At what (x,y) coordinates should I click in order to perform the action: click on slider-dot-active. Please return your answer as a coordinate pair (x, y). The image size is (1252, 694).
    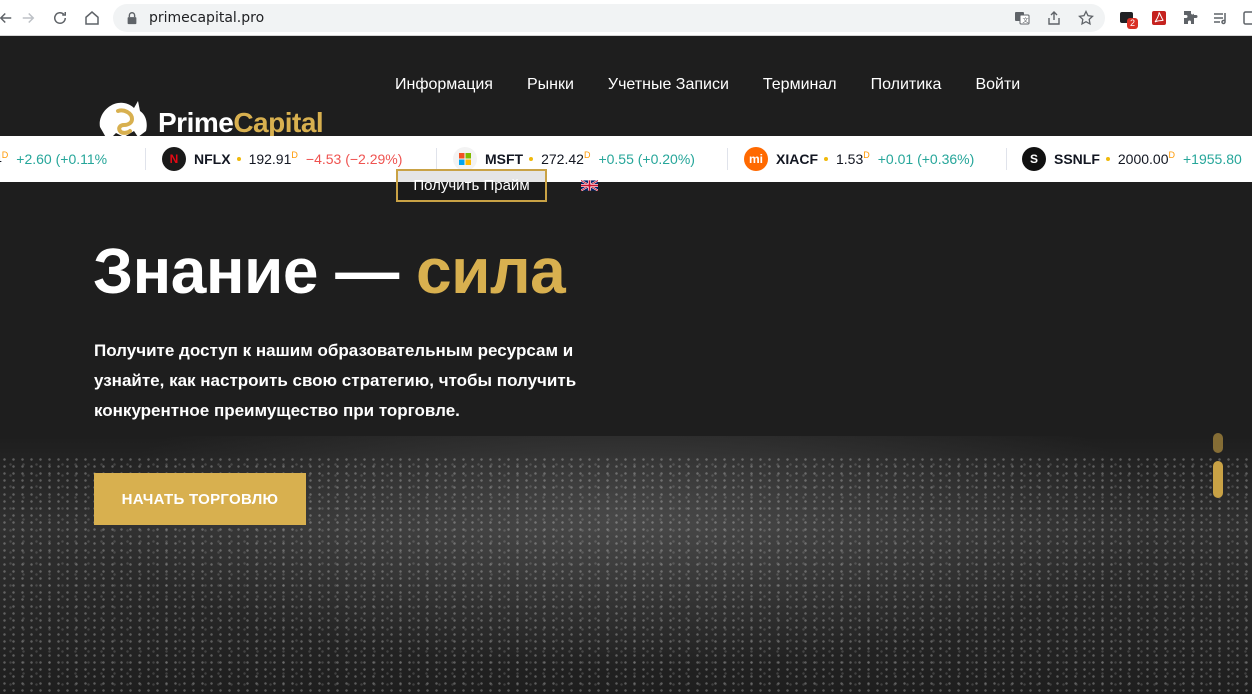
    Looking at the image, I should click on (1218, 479).